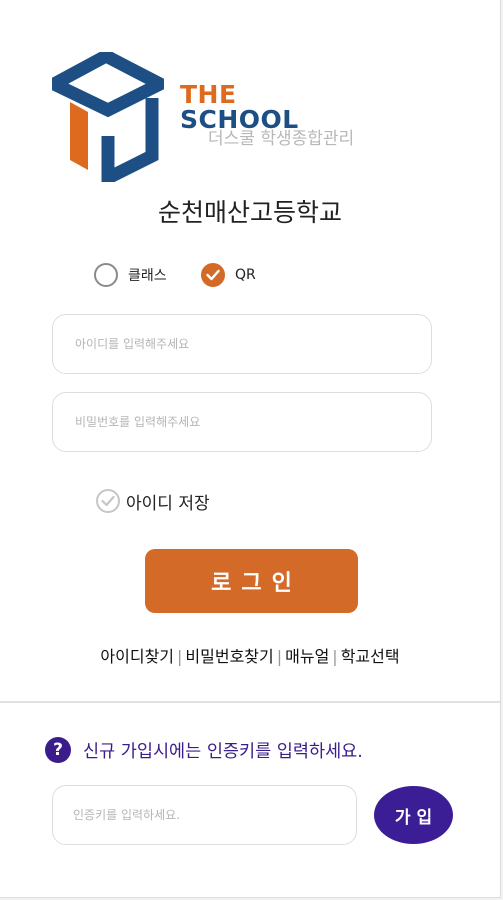 The height and width of the screenshot is (900, 503). I want to click on signup-notice: ? 신규 가입시에는 인증키를 입력하세요., so click(204, 750).